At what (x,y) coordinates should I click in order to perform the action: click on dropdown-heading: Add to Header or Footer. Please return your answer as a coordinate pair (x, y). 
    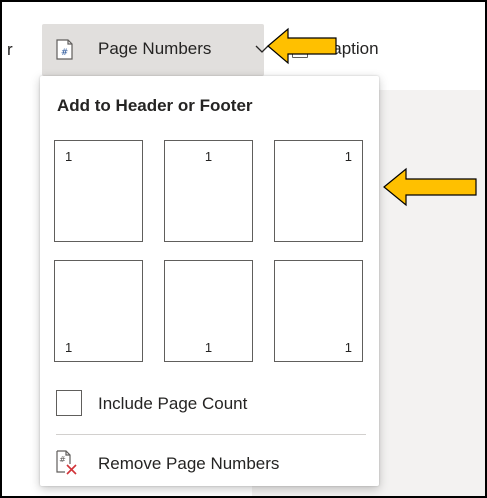
    Looking at the image, I should click on (155, 105).